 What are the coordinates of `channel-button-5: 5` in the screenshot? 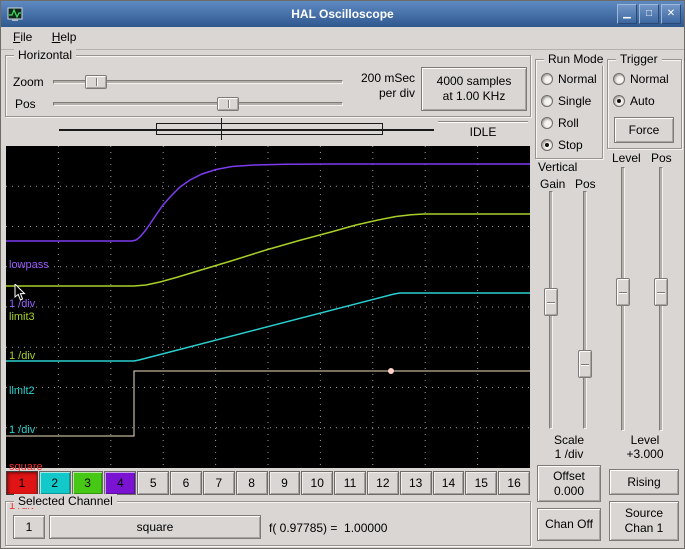 It's located at (153, 483).